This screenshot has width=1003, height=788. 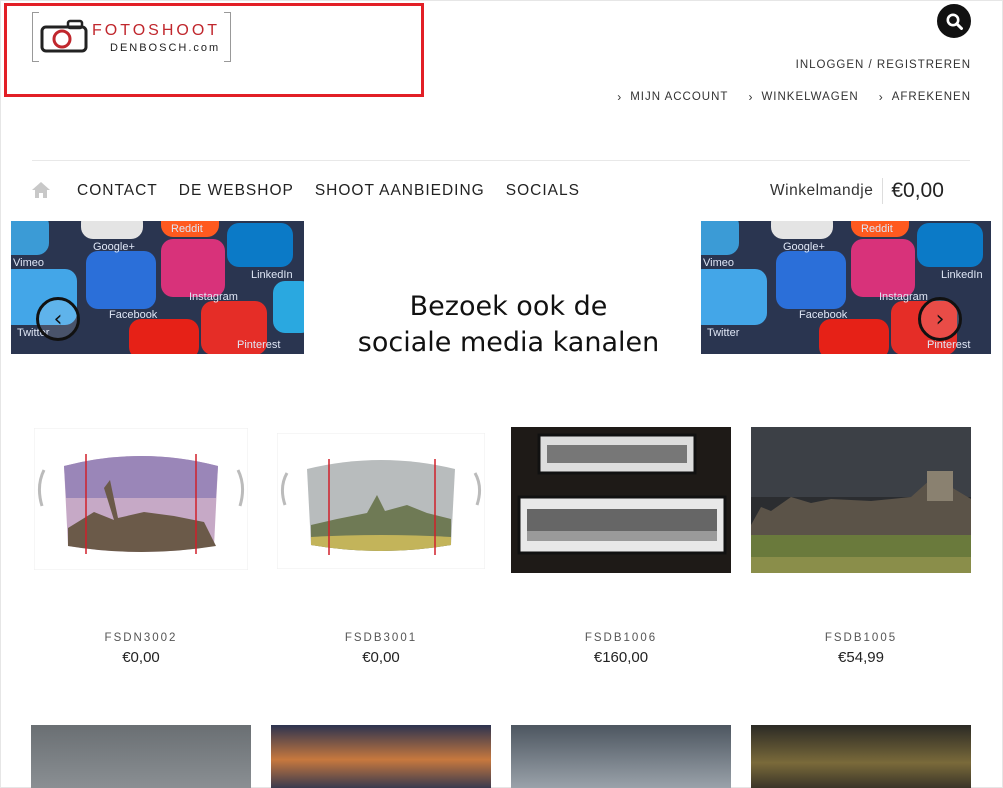 What do you see at coordinates (917, 190) in the screenshot?
I see `cart-amount: €0,00` at bounding box center [917, 190].